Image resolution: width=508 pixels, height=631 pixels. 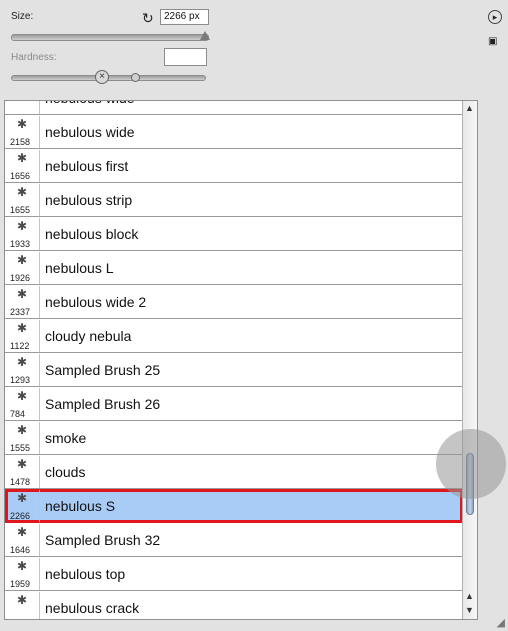 I want to click on brush-thumbnail: ✱ 2266, so click(x=24, y=506).